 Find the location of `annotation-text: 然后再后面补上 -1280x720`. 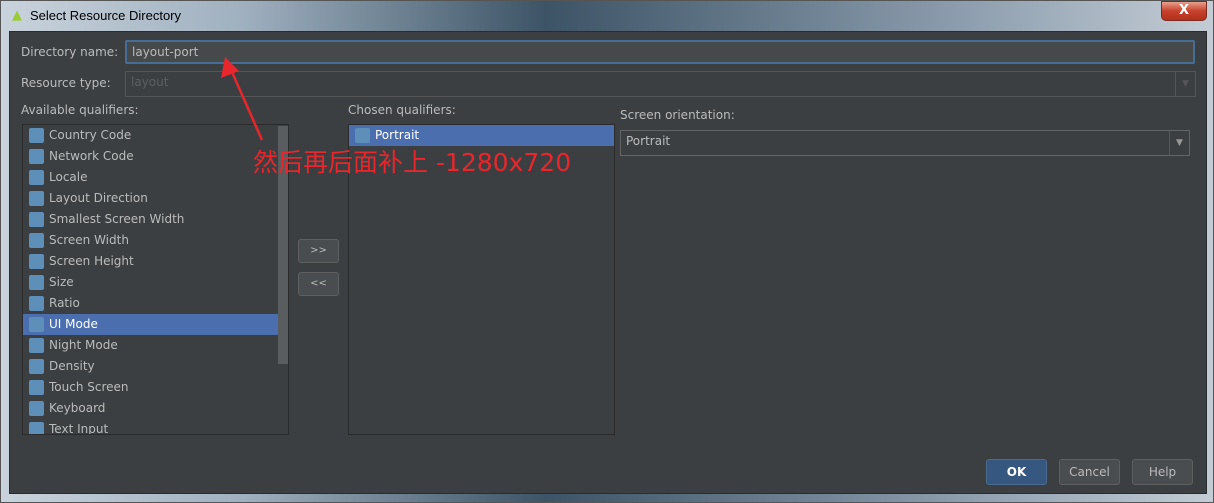

annotation-text: 然后再后面补上 -1280x720 is located at coordinates (412, 162).